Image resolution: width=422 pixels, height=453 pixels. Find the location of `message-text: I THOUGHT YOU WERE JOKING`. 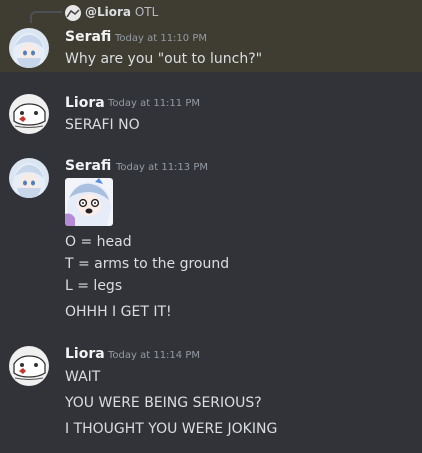

message-text: I THOUGHT YOU WERE JOKING is located at coordinates (171, 429).